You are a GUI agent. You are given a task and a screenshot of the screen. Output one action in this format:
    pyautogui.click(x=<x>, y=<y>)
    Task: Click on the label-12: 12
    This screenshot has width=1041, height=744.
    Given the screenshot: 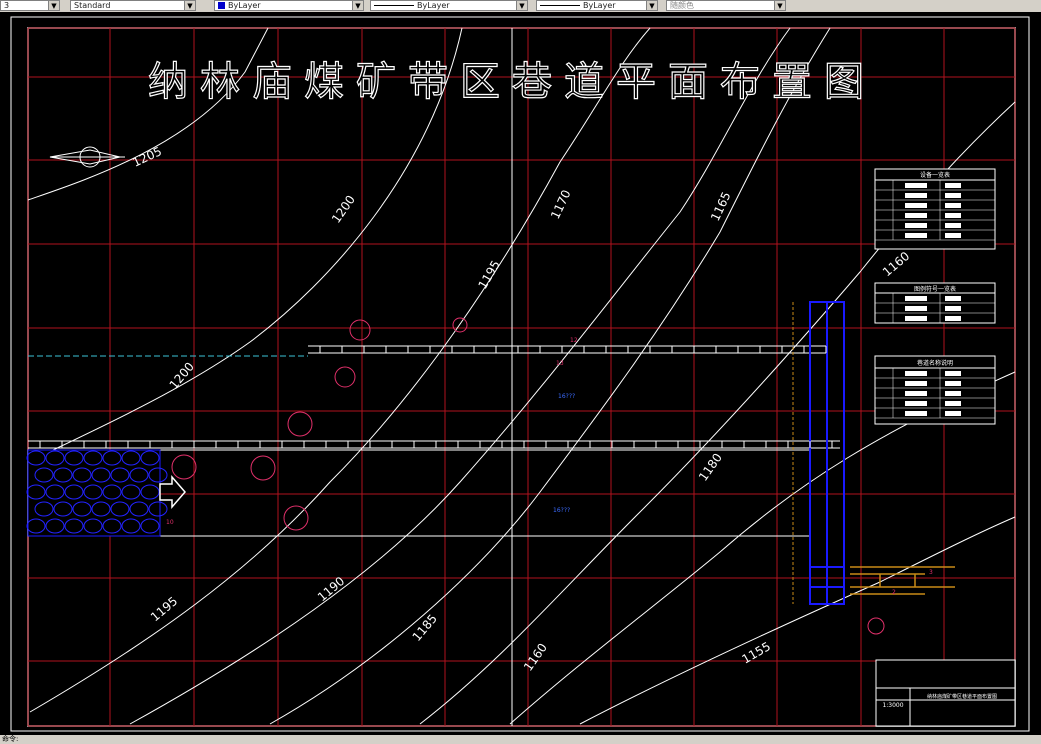 What is the action you would take?
    pyautogui.click(x=574, y=340)
    